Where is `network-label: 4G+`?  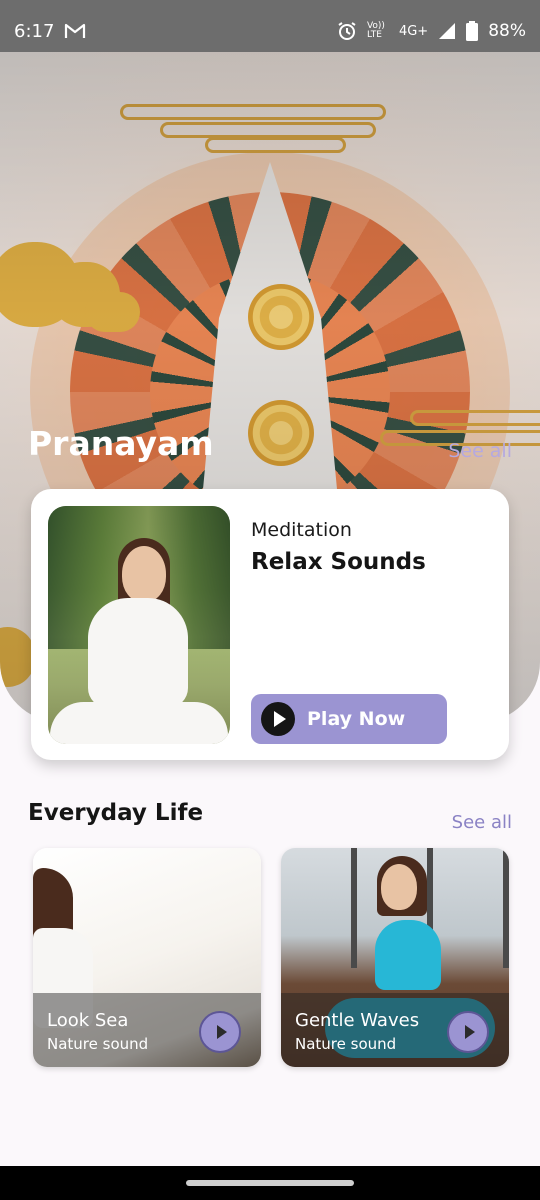 network-label: 4G+ is located at coordinates (413, 31).